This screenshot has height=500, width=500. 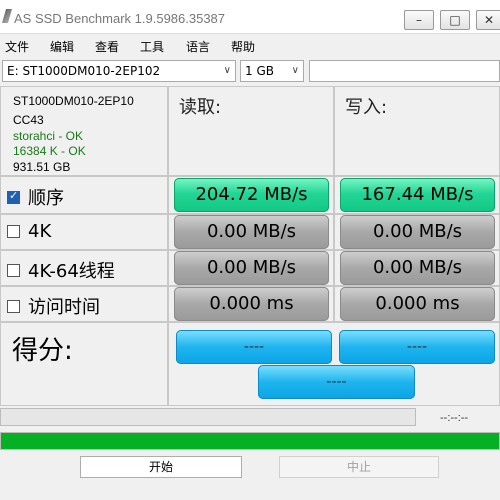 What do you see at coordinates (404, 71) in the screenshot?
I see `extra-field` at bounding box center [404, 71].